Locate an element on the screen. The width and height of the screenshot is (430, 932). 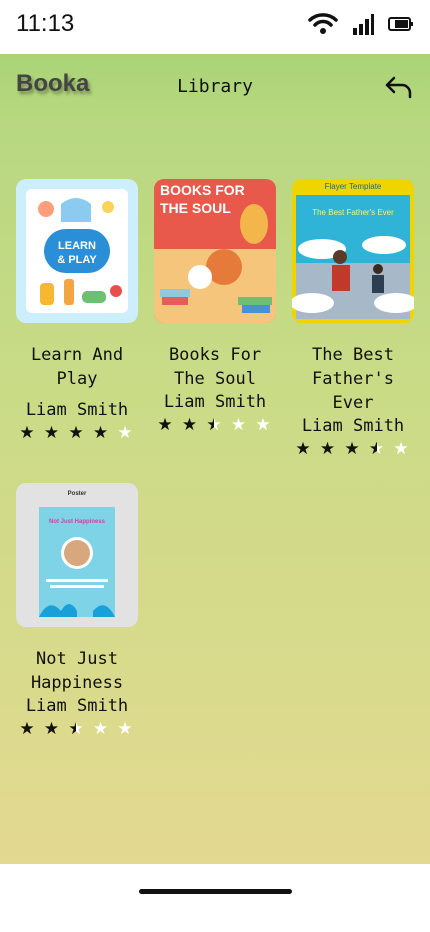
cover-illustration: Poster Not Just Happiness is located at coordinates (77, 554).